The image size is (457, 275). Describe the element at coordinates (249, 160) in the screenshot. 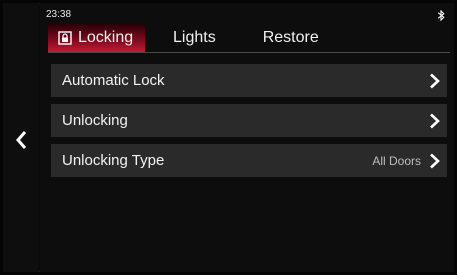

I see `menu-item-unlocking-type: Unlocking Type All Doors` at that location.